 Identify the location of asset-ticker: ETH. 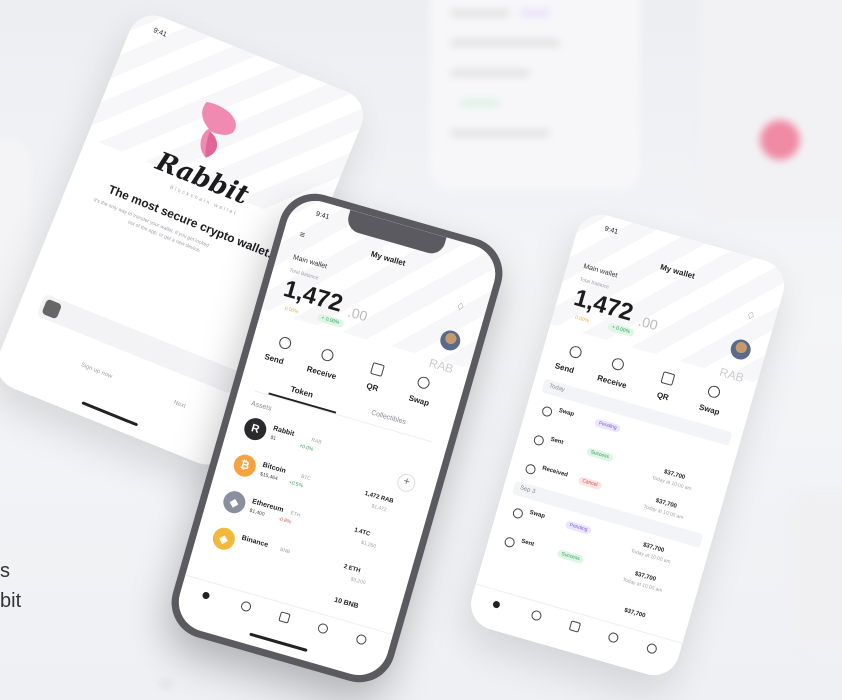
(295, 514).